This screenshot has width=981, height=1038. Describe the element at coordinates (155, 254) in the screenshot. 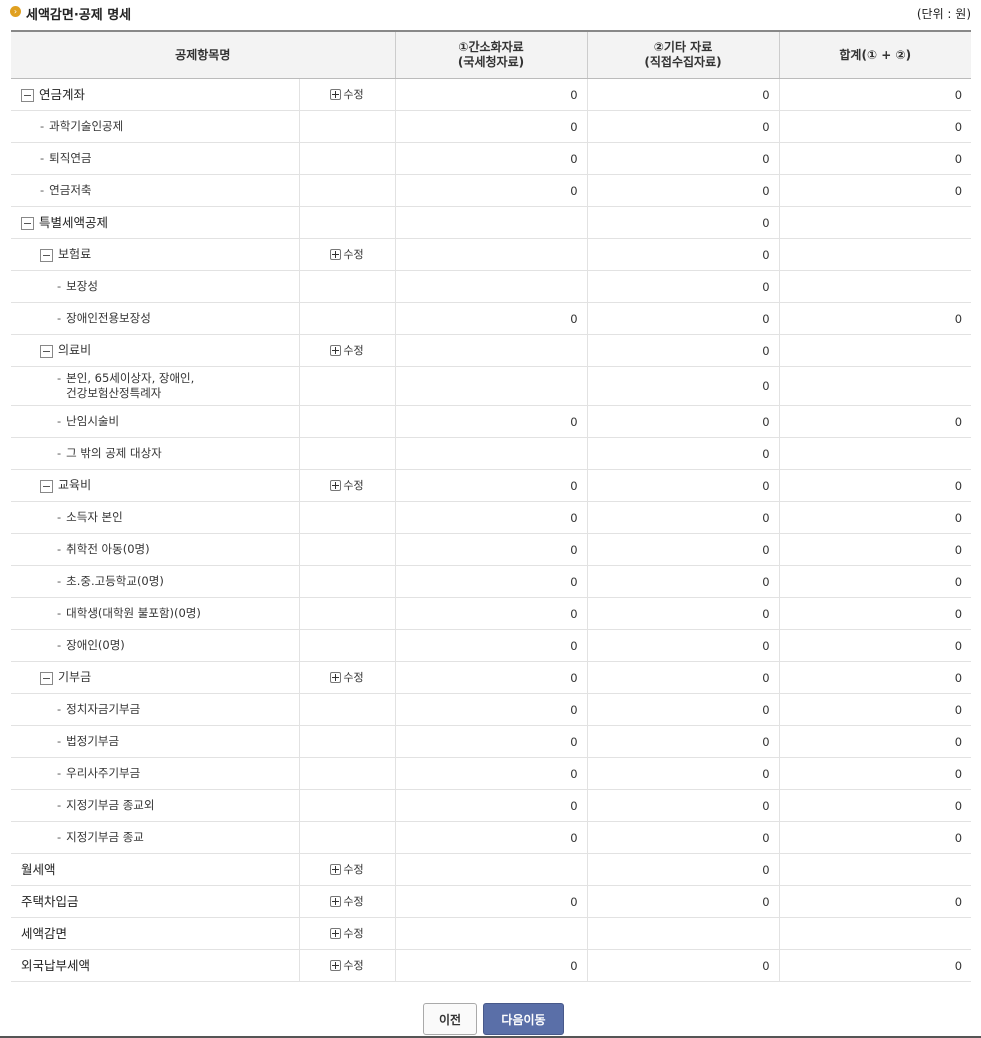

I see `item-name-cell: 보험료` at that location.